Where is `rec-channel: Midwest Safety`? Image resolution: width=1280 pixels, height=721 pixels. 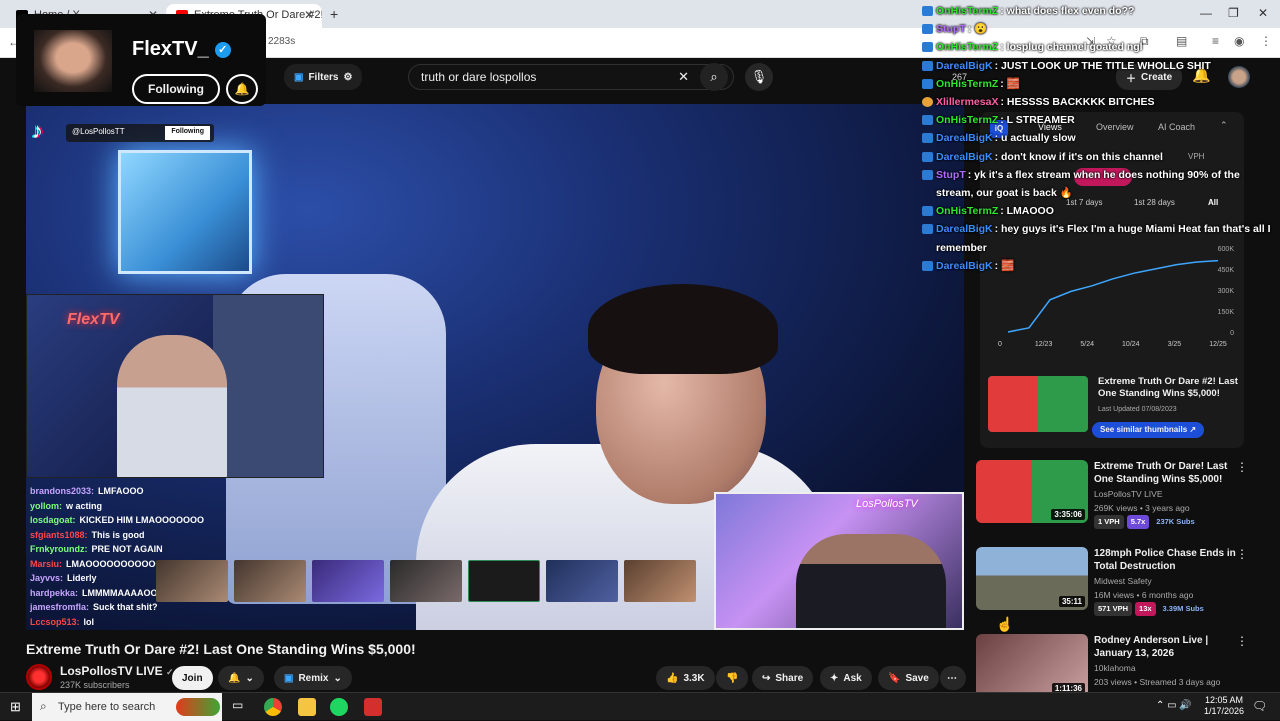
rec-channel: Midwest Safety is located at coordinates (1123, 581).